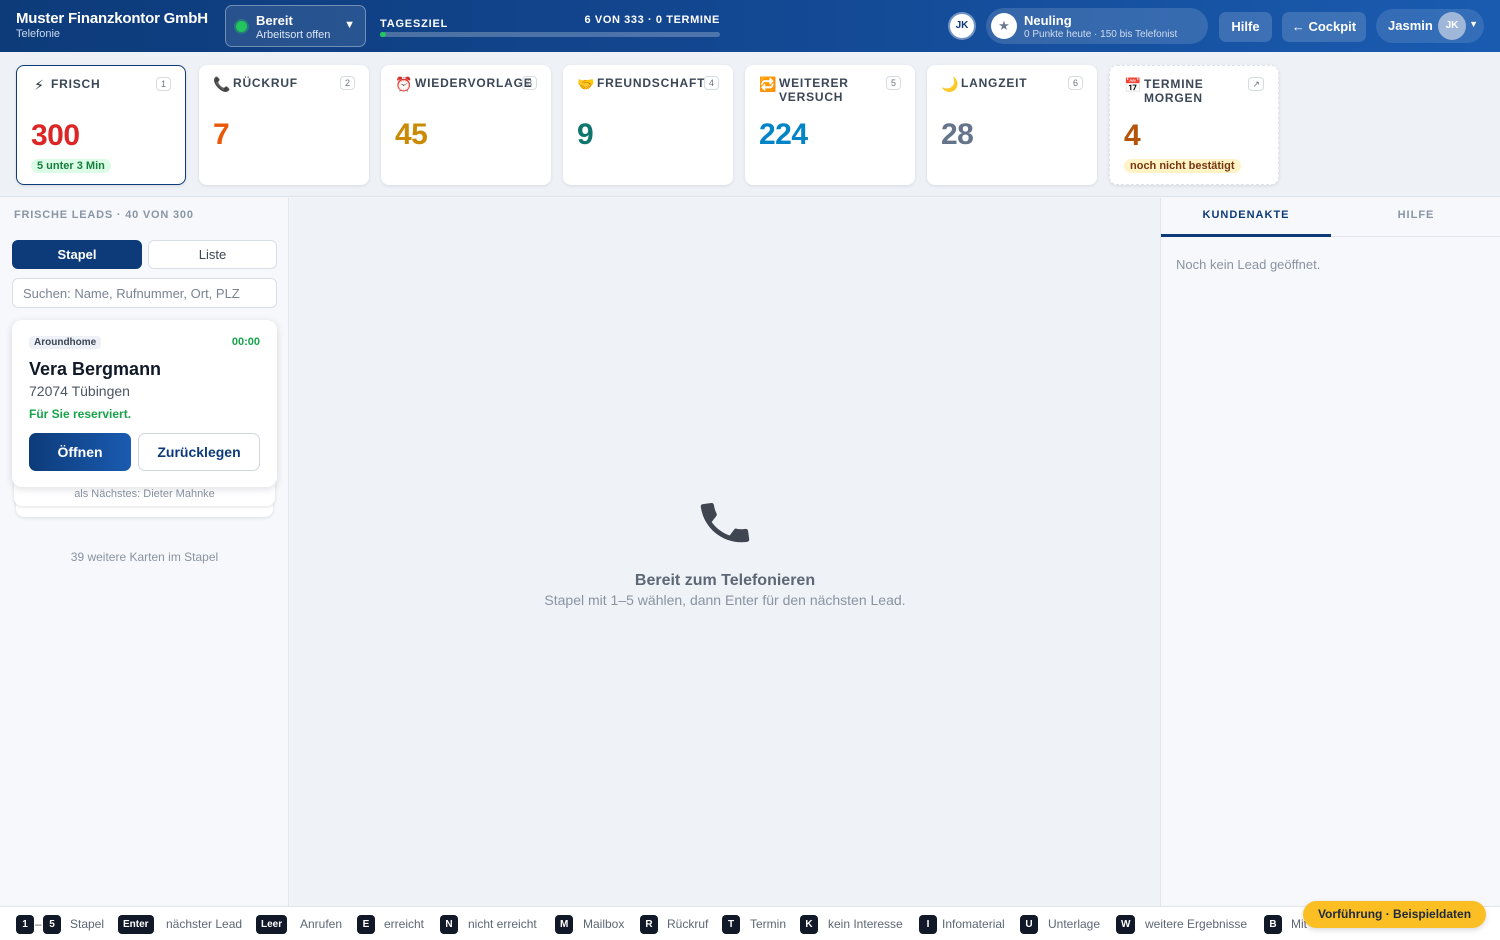 This screenshot has height=940, width=1500. Describe the element at coordinates (1133, 85) in the screenshot. I see `calendar-icon: 📅` at that location.